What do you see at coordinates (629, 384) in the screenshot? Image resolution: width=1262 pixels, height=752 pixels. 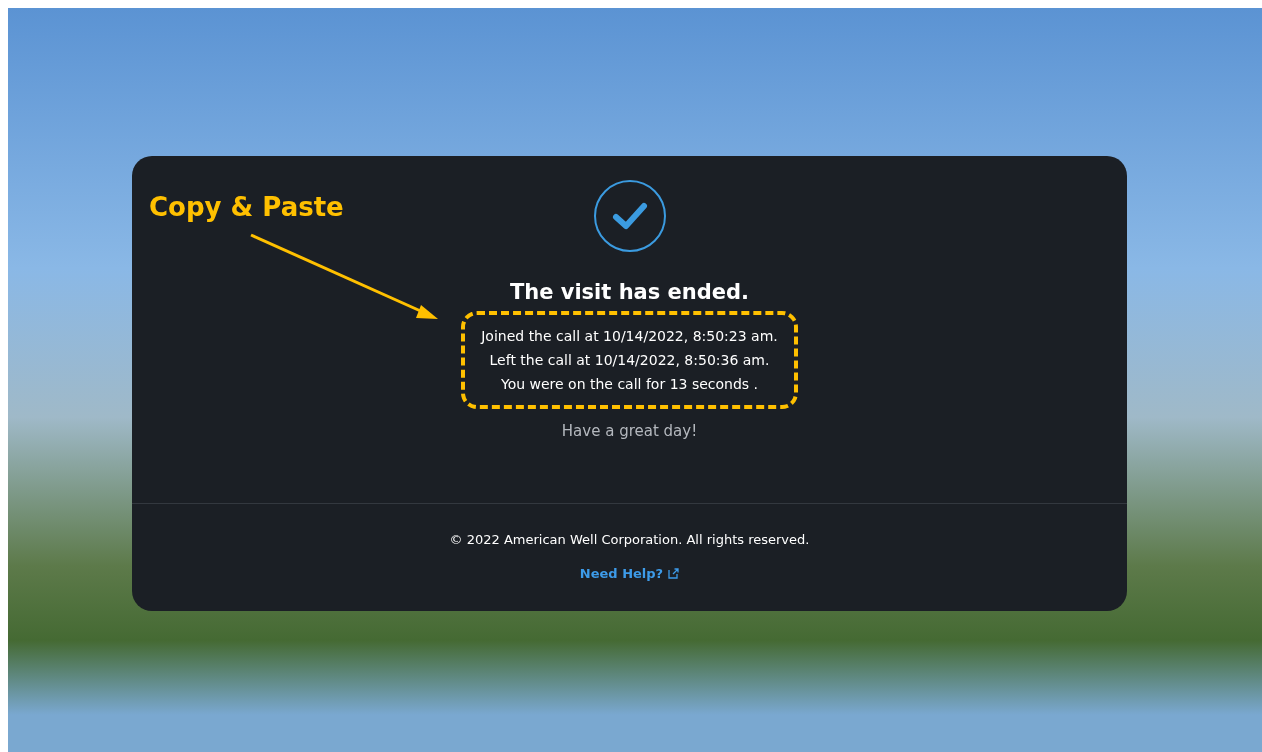 I see `call-detail-text: You were on the call for 13 seconds .` at bounding box center [629, 384].